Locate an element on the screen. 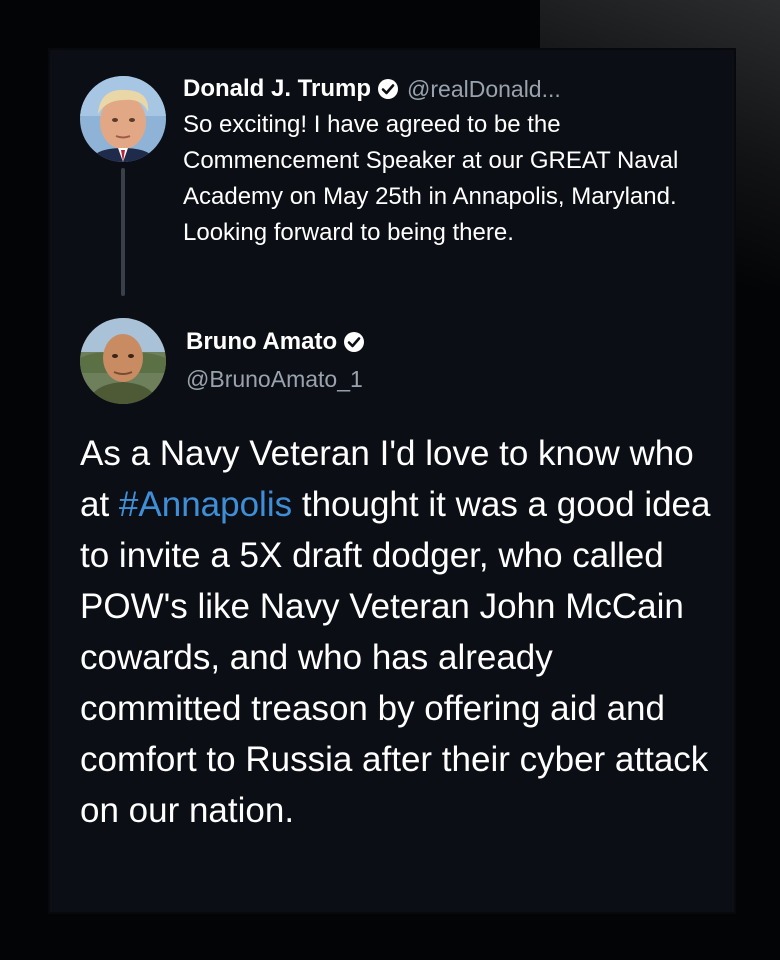  avatar-bruno-amato is located at coordinates (123, 361).